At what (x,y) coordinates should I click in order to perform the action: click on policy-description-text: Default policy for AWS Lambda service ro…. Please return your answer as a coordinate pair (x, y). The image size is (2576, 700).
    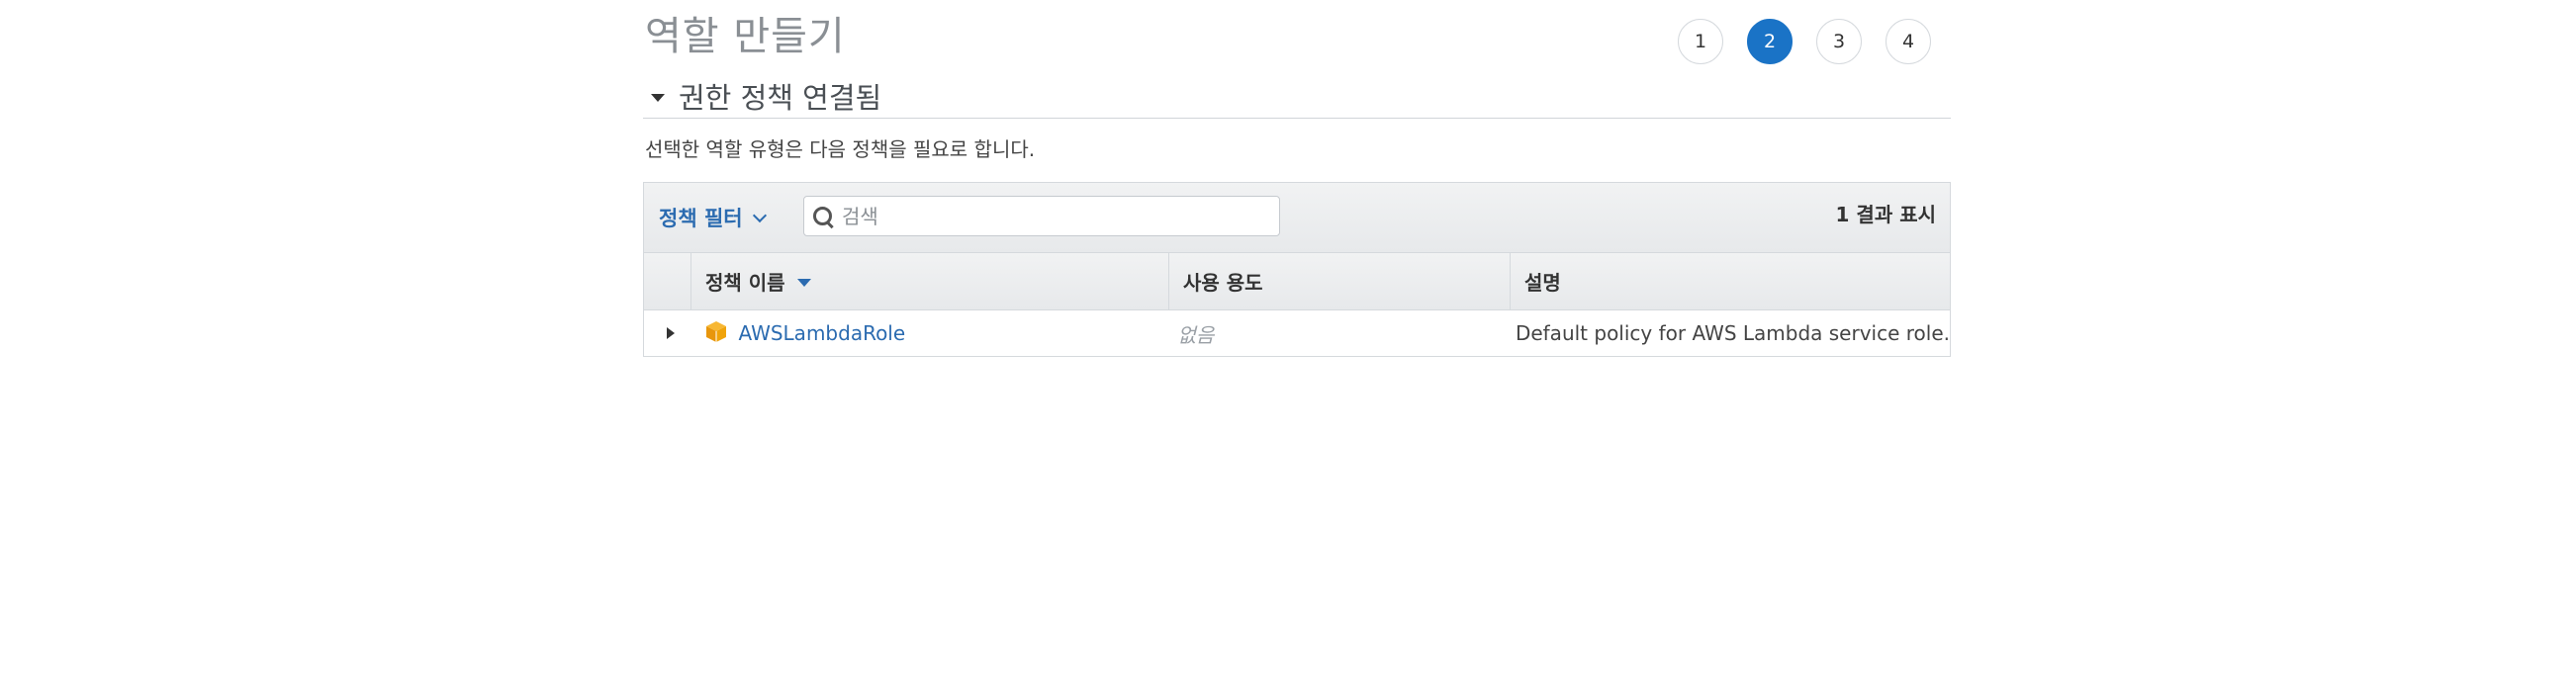
    Looking at the image, I should click on (1732, 333).